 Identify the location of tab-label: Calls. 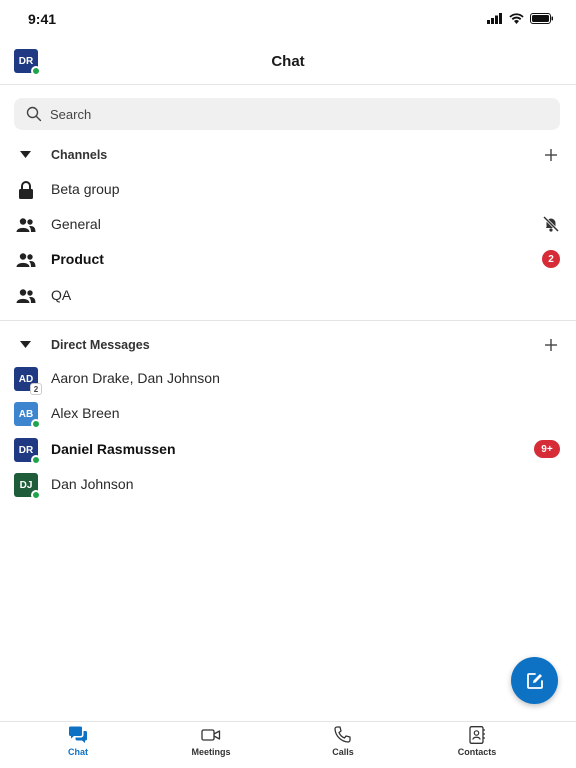
(343, 752).